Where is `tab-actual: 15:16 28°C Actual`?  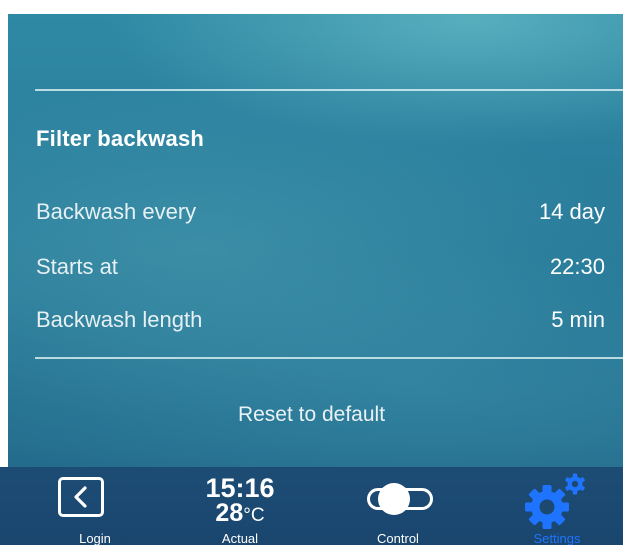 tab-actual: 15:16 28°C Actual is located at coordinates (240, 506).